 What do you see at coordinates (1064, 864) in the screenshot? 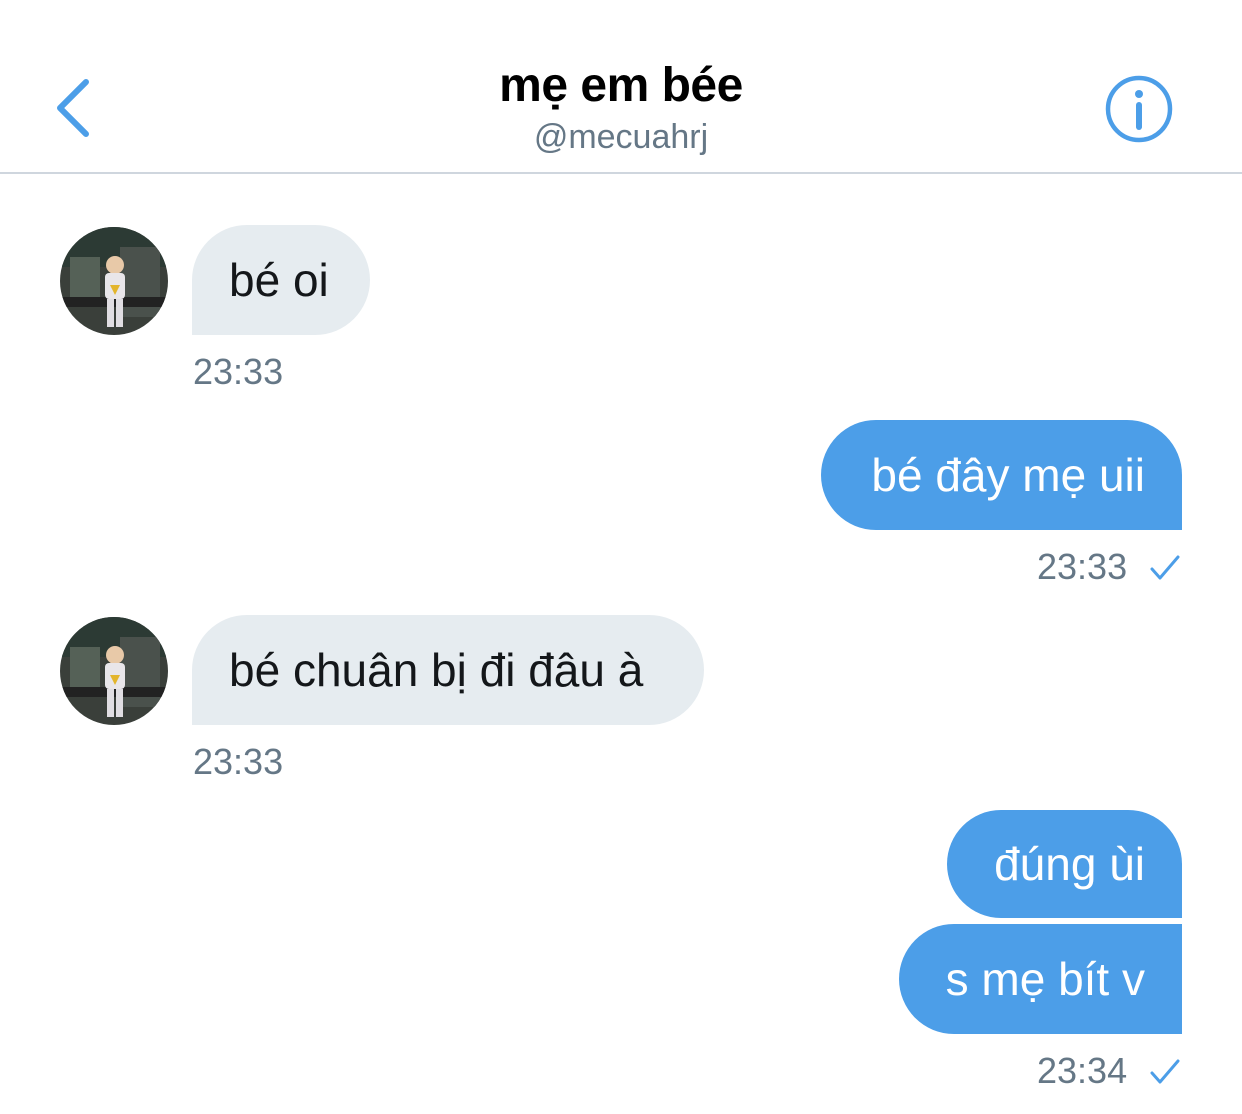
I see `message-bubble-outgoing: đúng ùi` at bounding box center [1064, 864].